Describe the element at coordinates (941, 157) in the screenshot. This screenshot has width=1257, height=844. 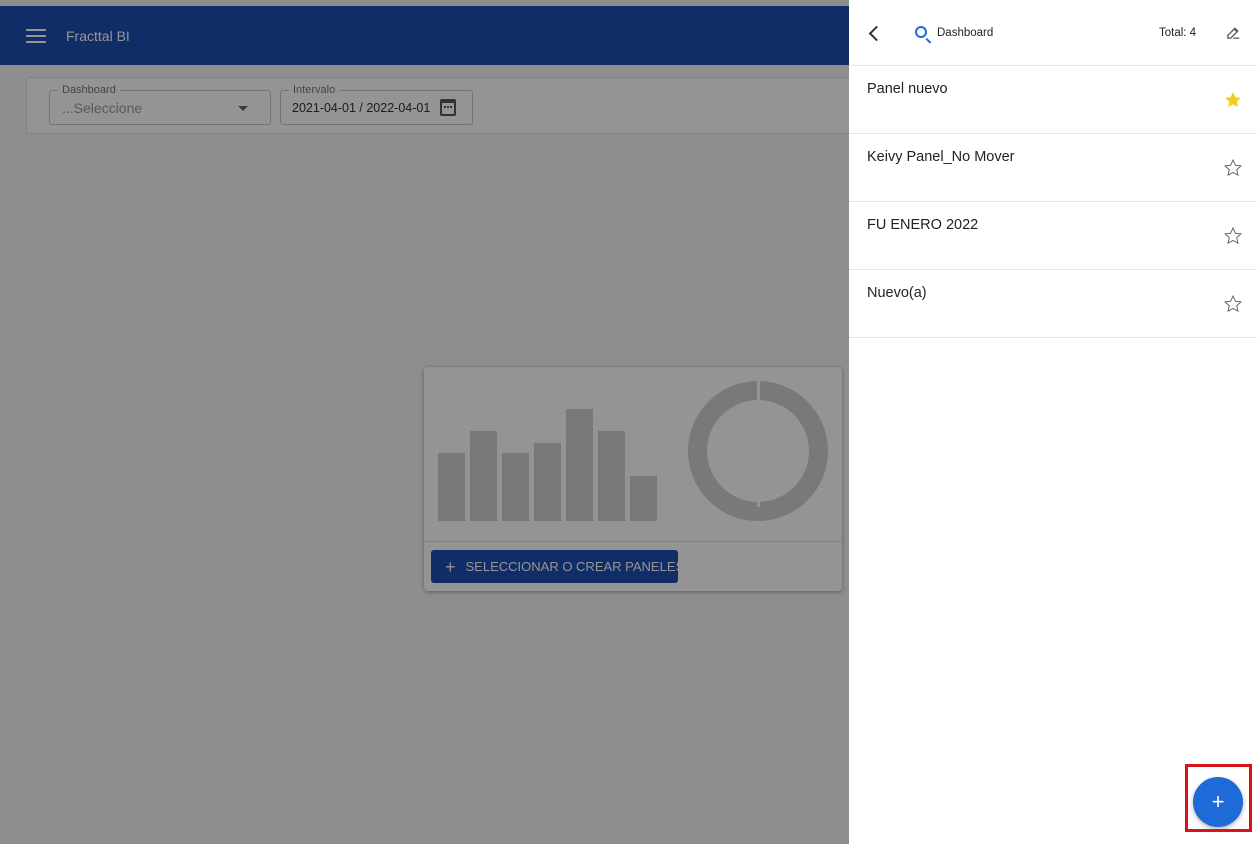
I see `dashboard-item-label: Keivy Panel_No Mover` at that location.